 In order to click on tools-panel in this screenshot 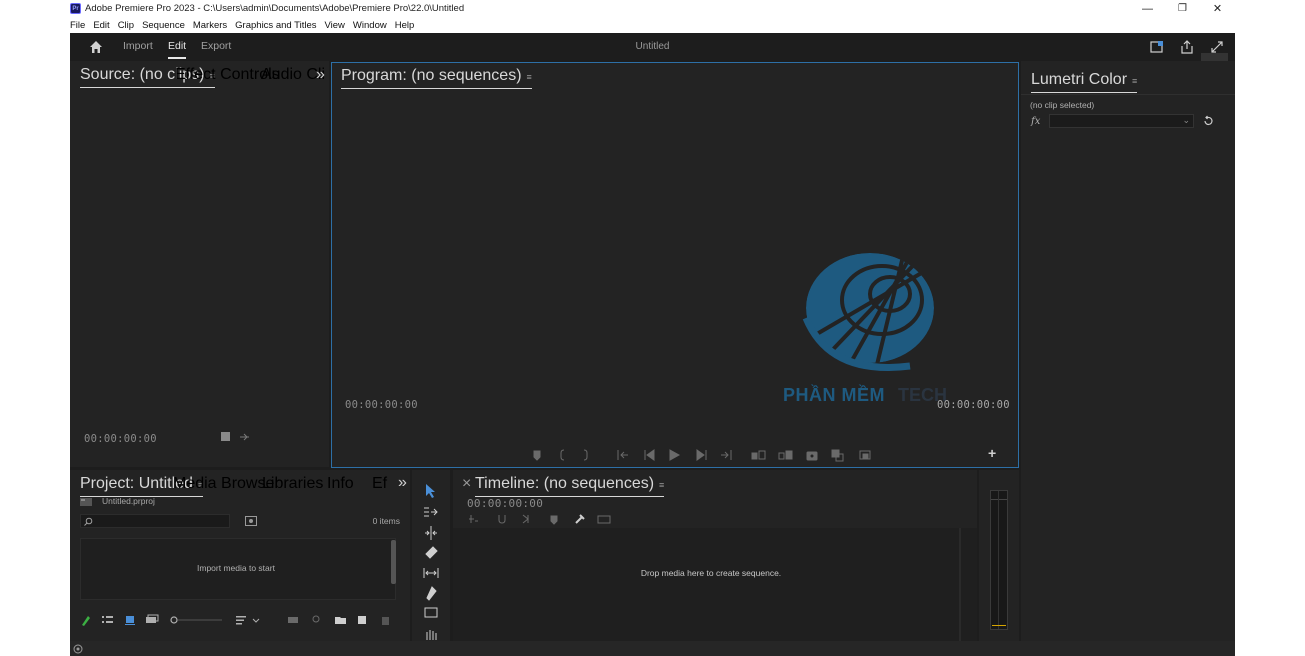, I will do `click(431, 556)`.